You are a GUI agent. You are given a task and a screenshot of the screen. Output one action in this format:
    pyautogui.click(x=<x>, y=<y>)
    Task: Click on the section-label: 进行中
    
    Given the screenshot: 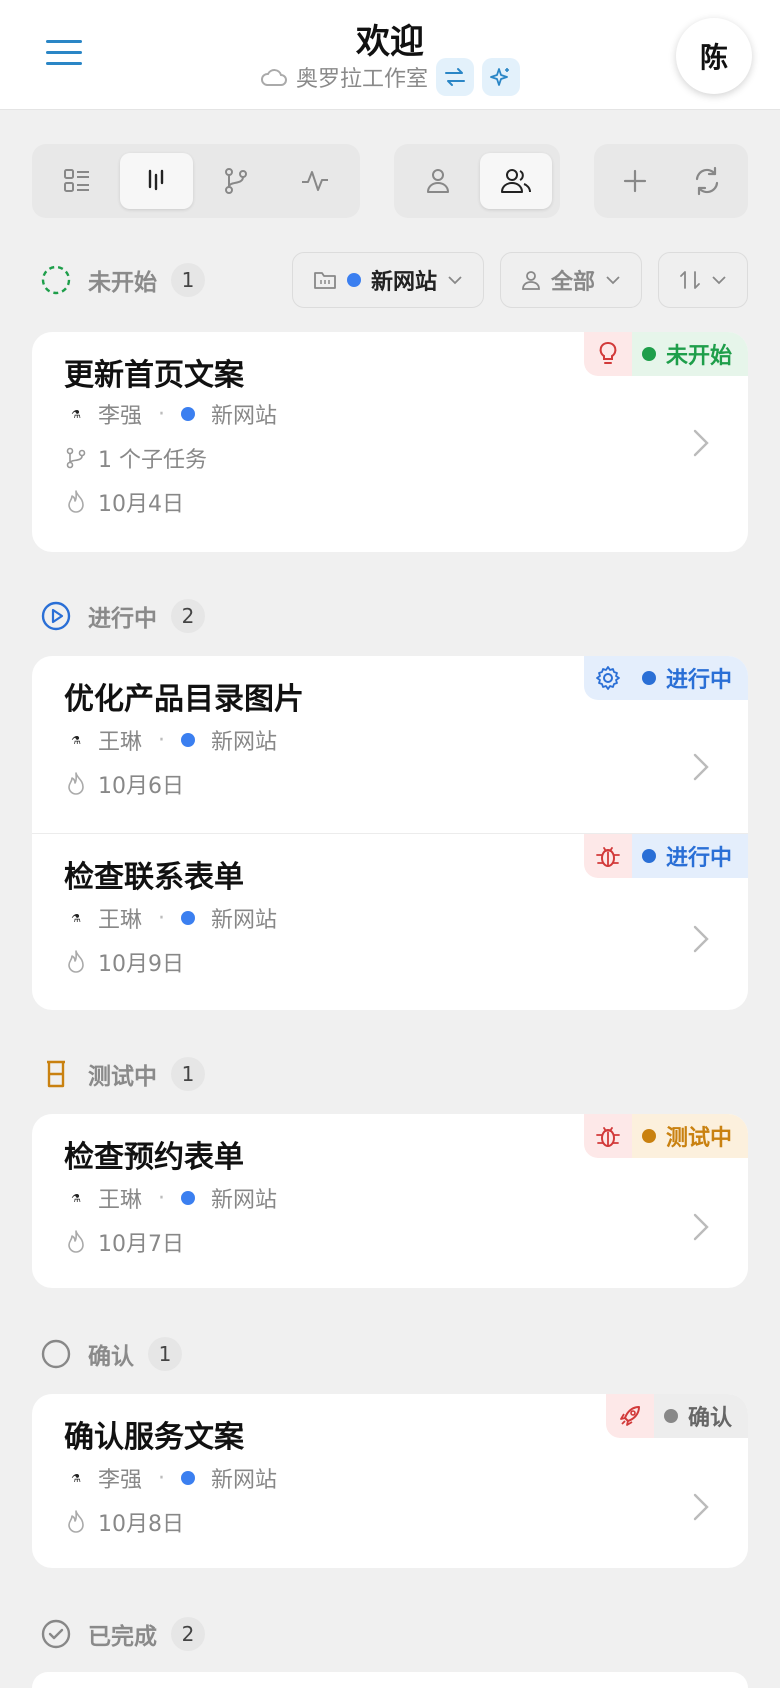 What is the action you would take?
    pyautogui.click(x=122, y=619)
    